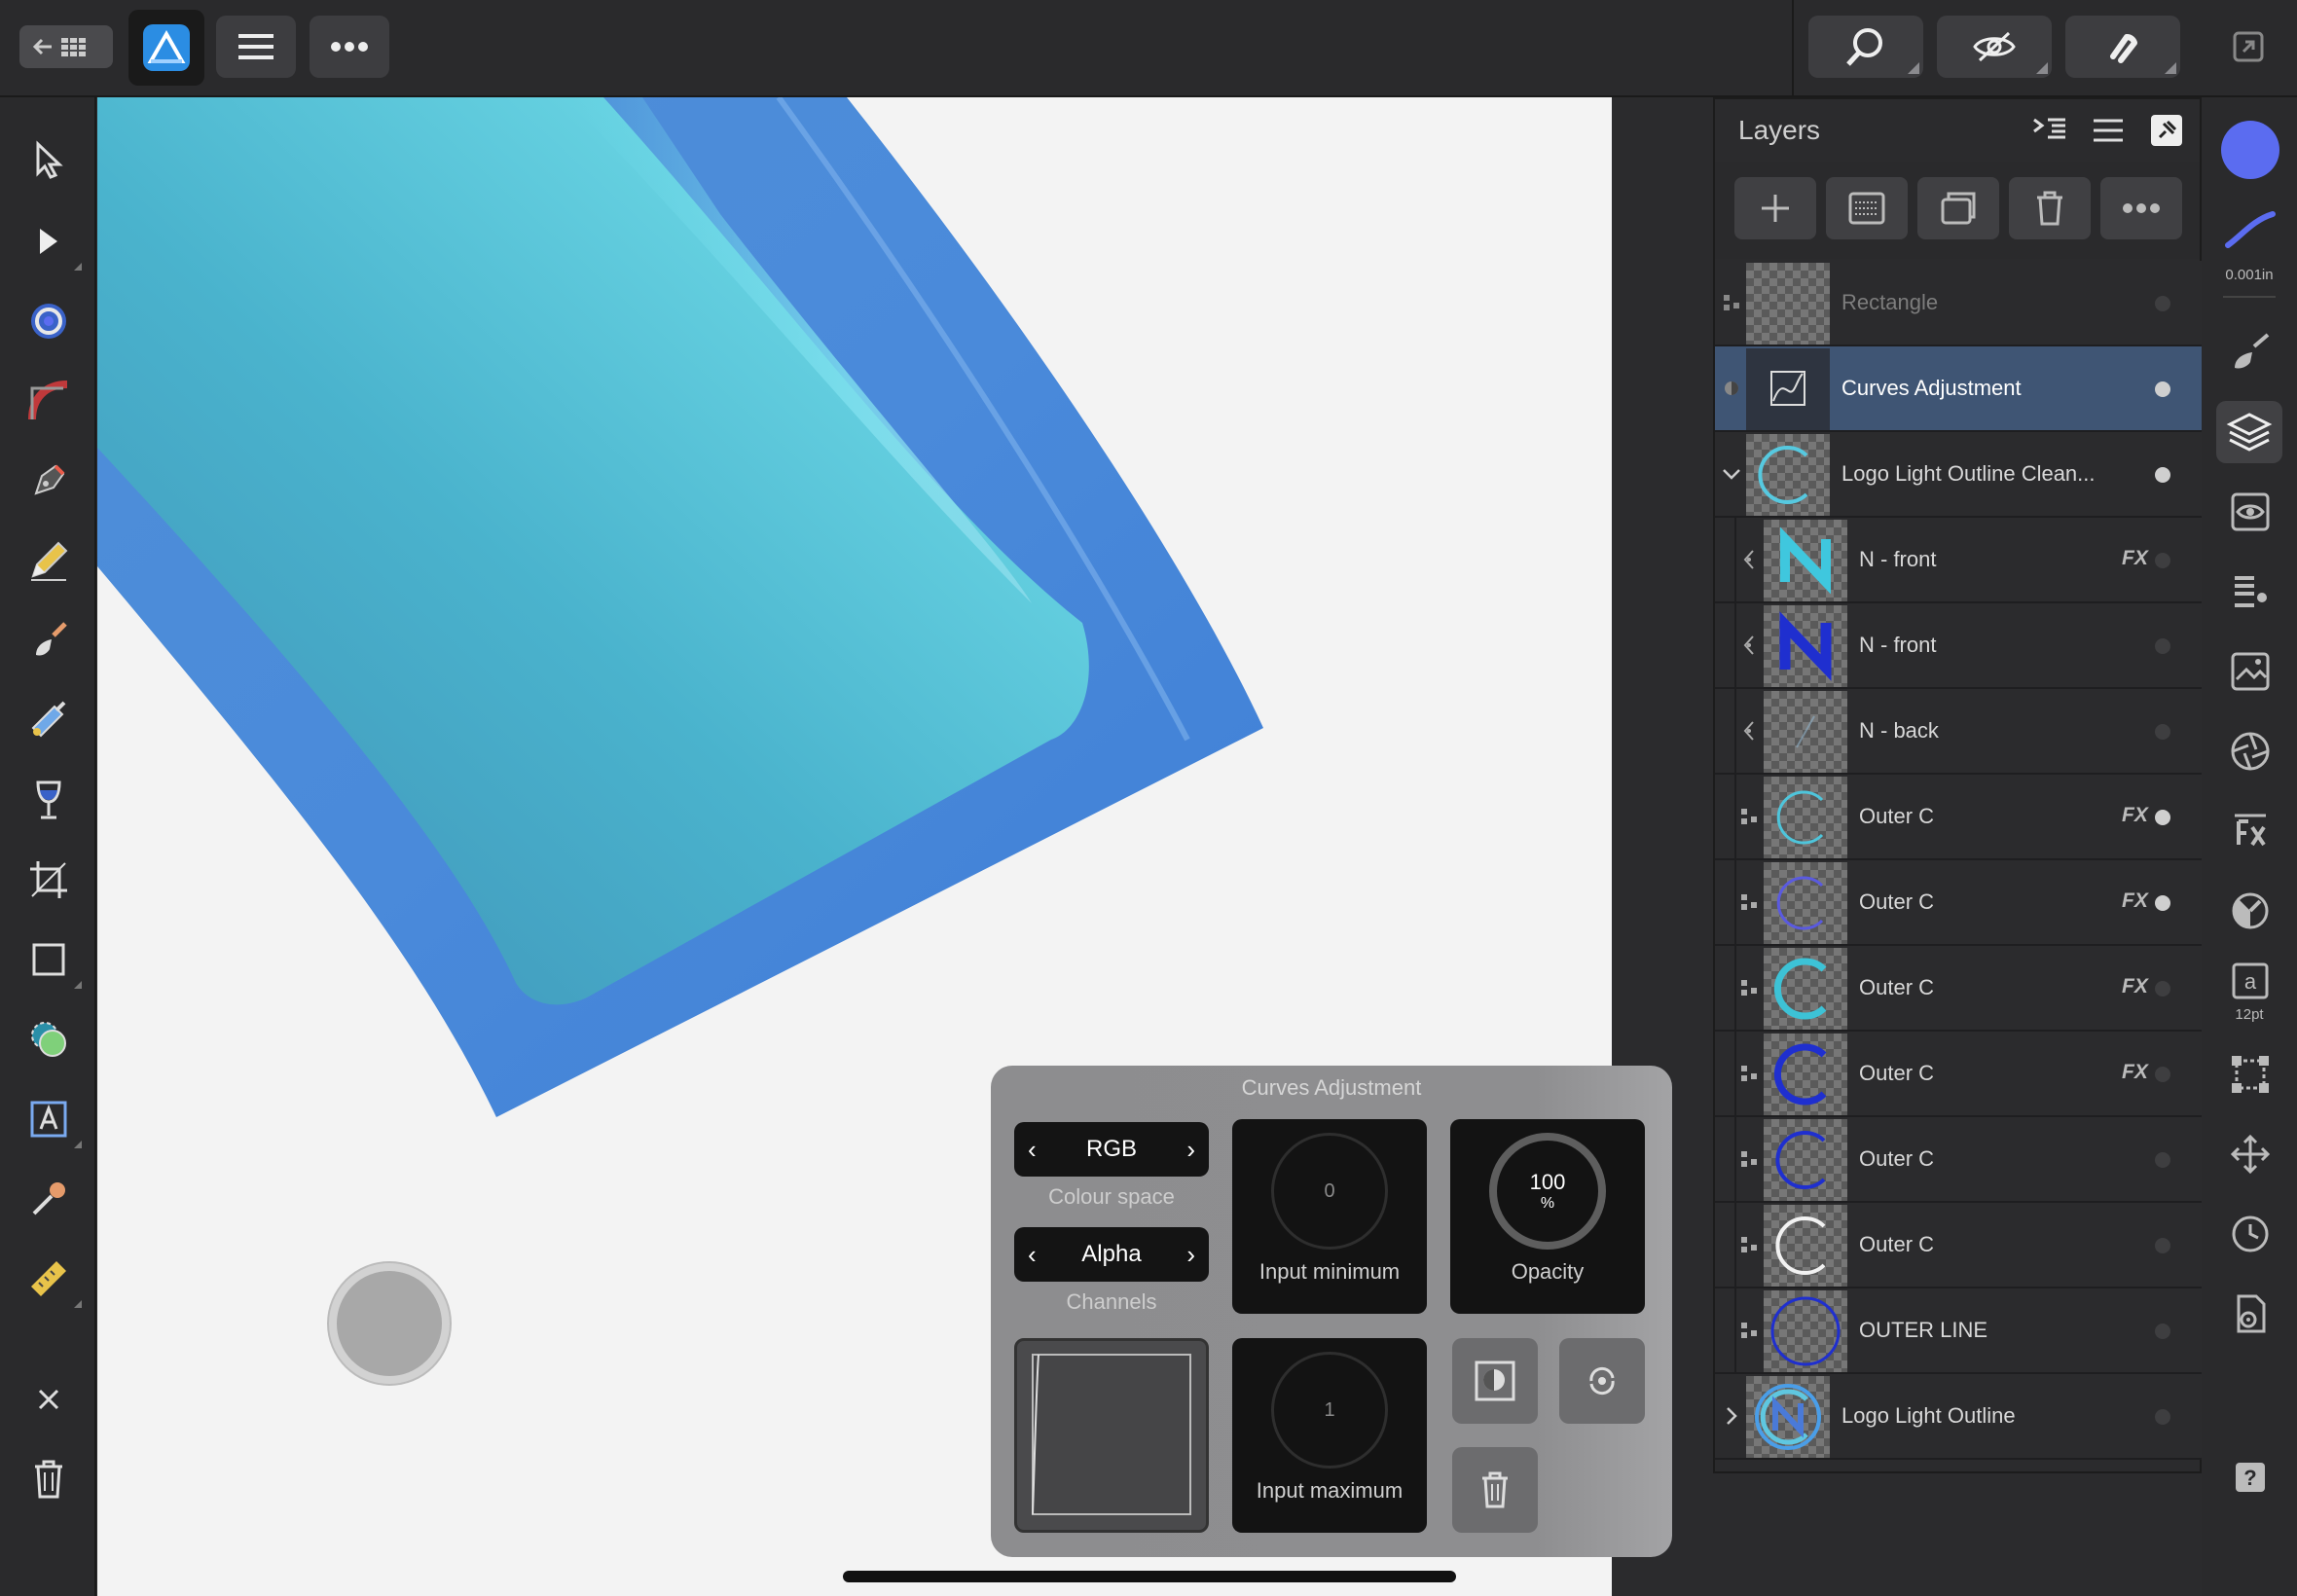  What do you see at coordinates (49, 640) in the screenshot?
I see `vector-brush-tool` at bounding box center [49, 640].